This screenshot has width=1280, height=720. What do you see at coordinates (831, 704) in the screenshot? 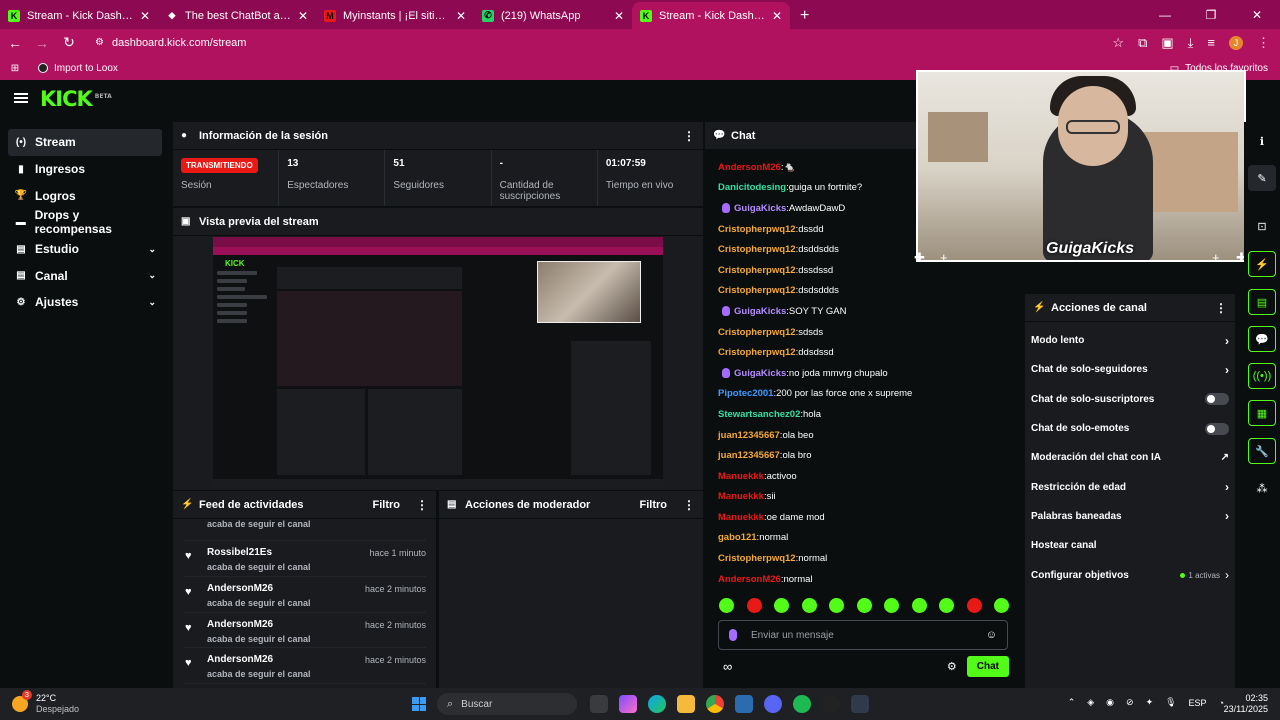
I see `obs-icon` at bounding box center [831, 704].